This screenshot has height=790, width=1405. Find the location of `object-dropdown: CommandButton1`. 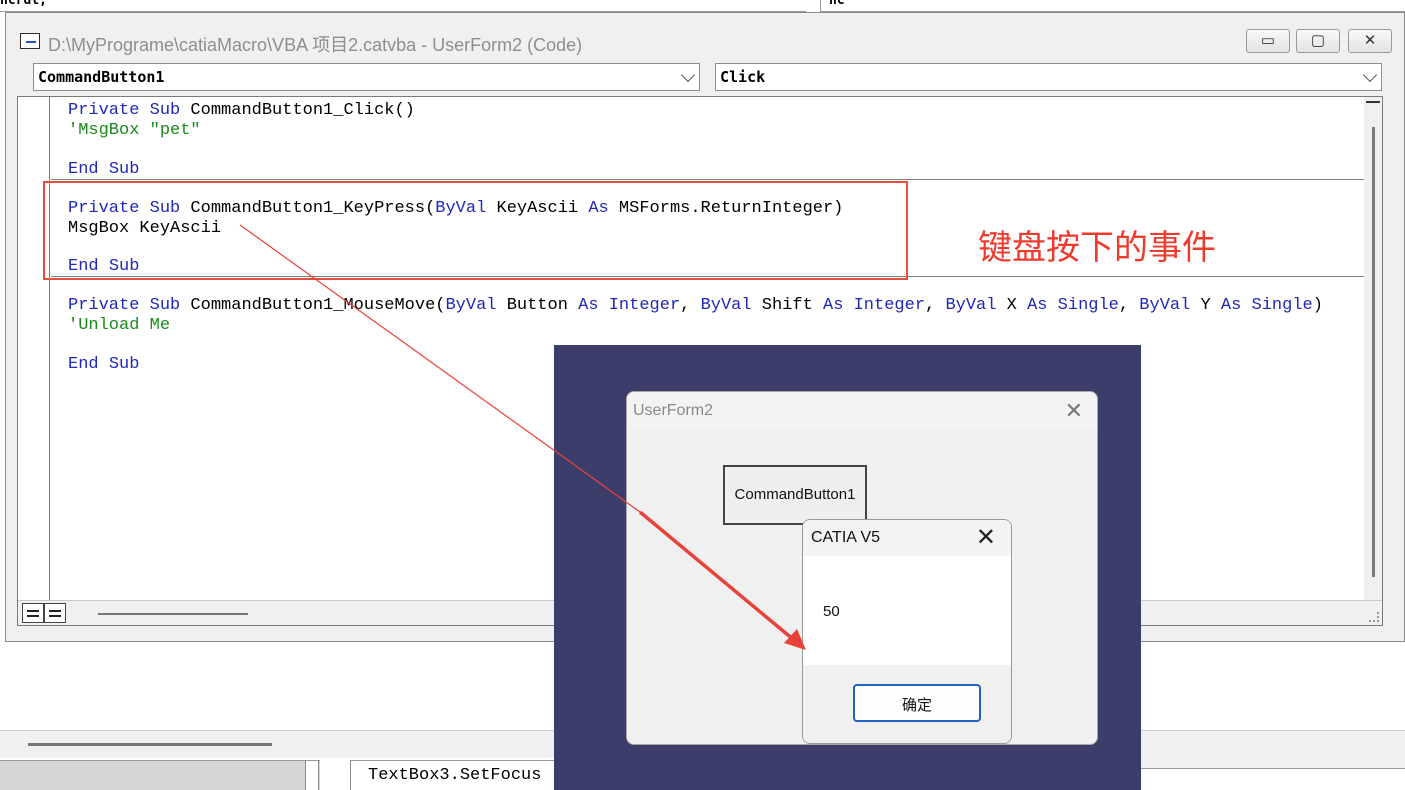

object-dropdown: CommandButton1 is located at coordinates (366, 77).